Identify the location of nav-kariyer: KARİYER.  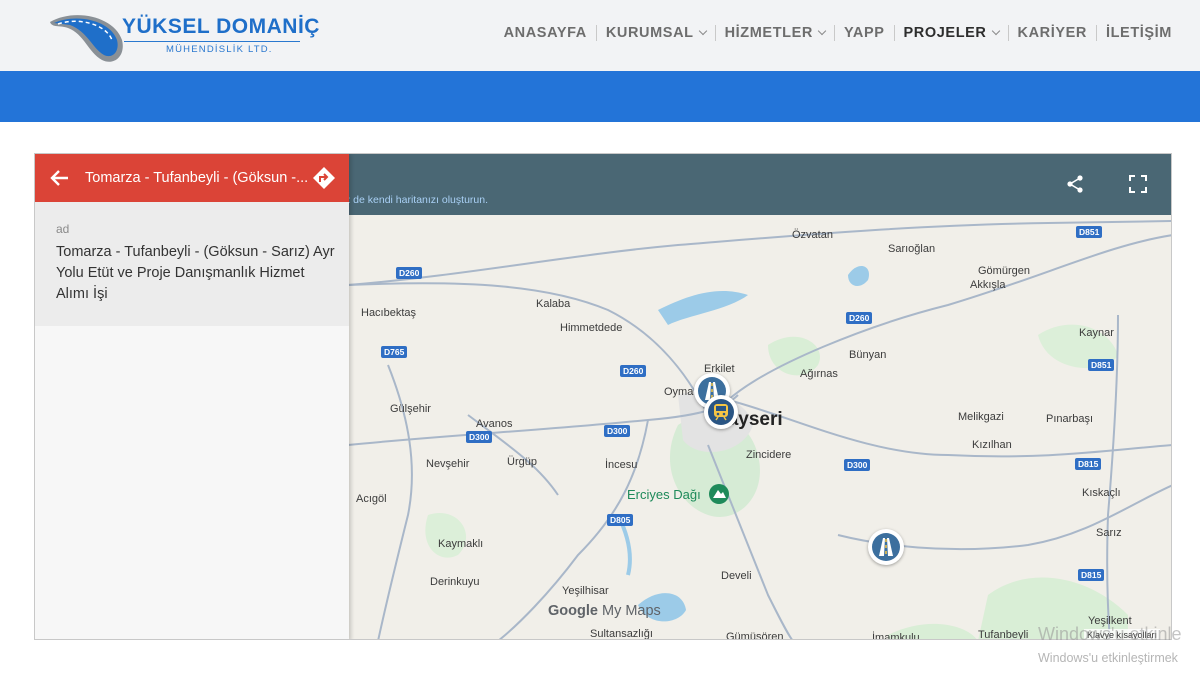
(1052, 33).